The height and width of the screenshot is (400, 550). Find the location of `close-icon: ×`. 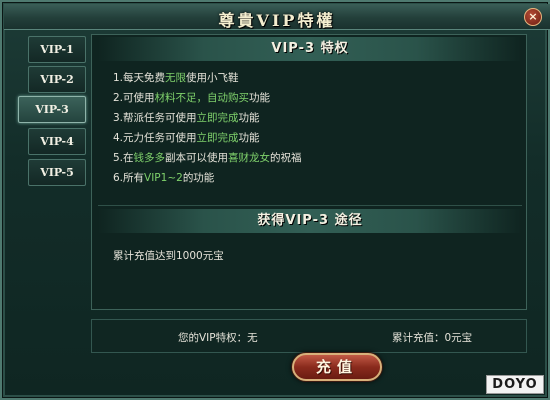

close-icon: × is located at coordinates (533, 16).